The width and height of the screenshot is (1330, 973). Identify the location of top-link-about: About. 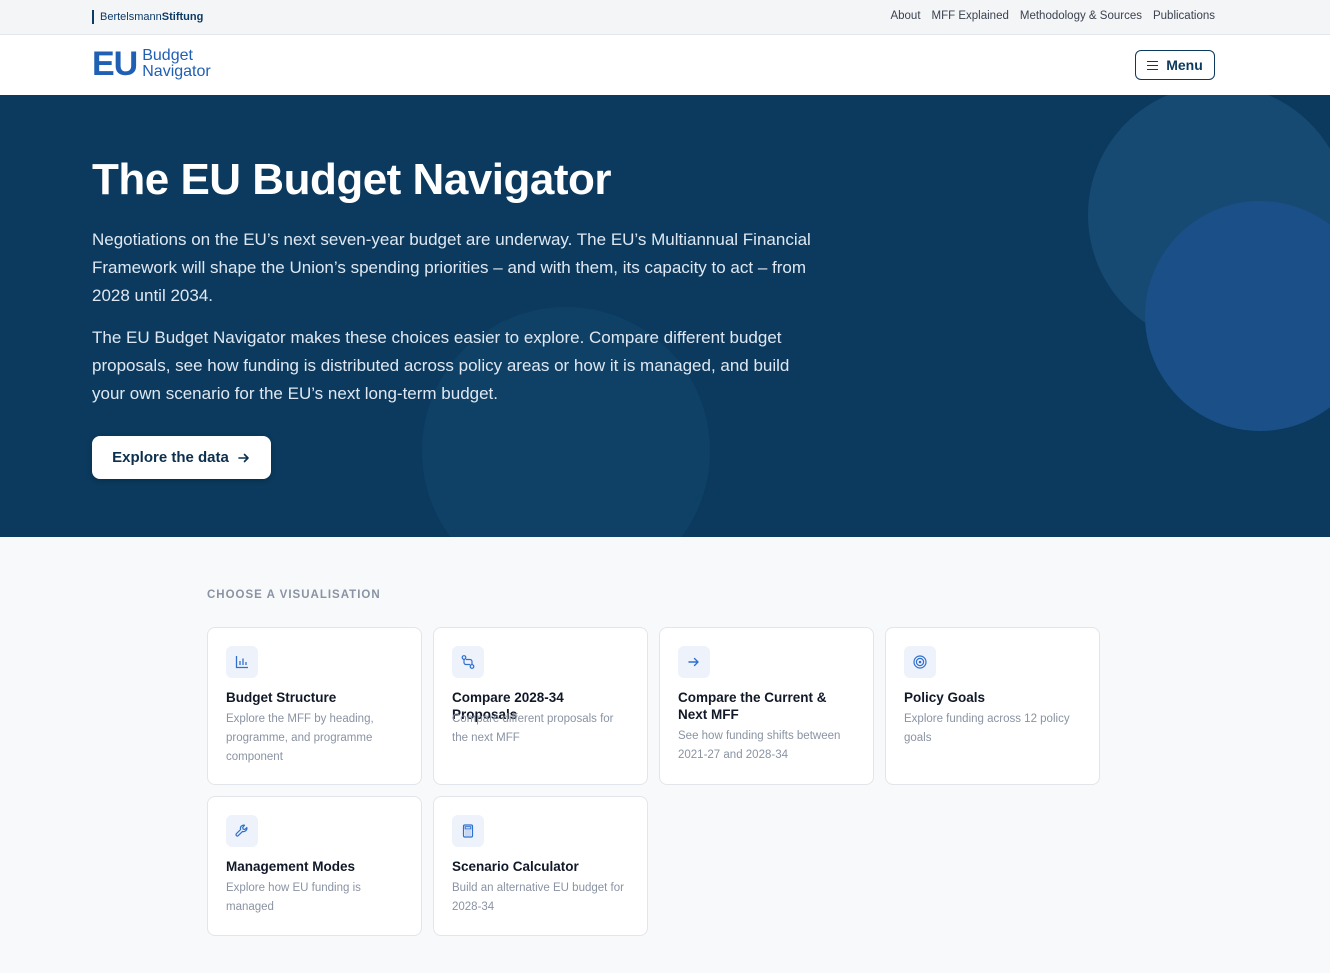
(905, 16).